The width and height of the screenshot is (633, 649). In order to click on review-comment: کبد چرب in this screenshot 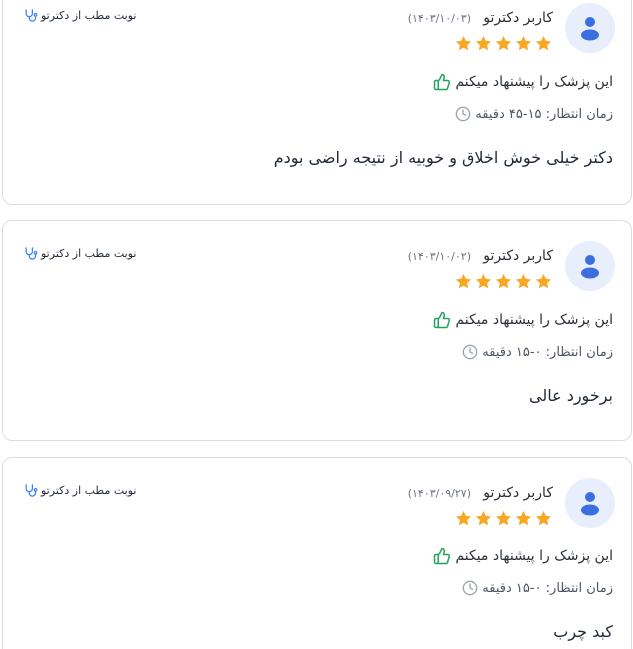, I will do `click(583, 631)`.